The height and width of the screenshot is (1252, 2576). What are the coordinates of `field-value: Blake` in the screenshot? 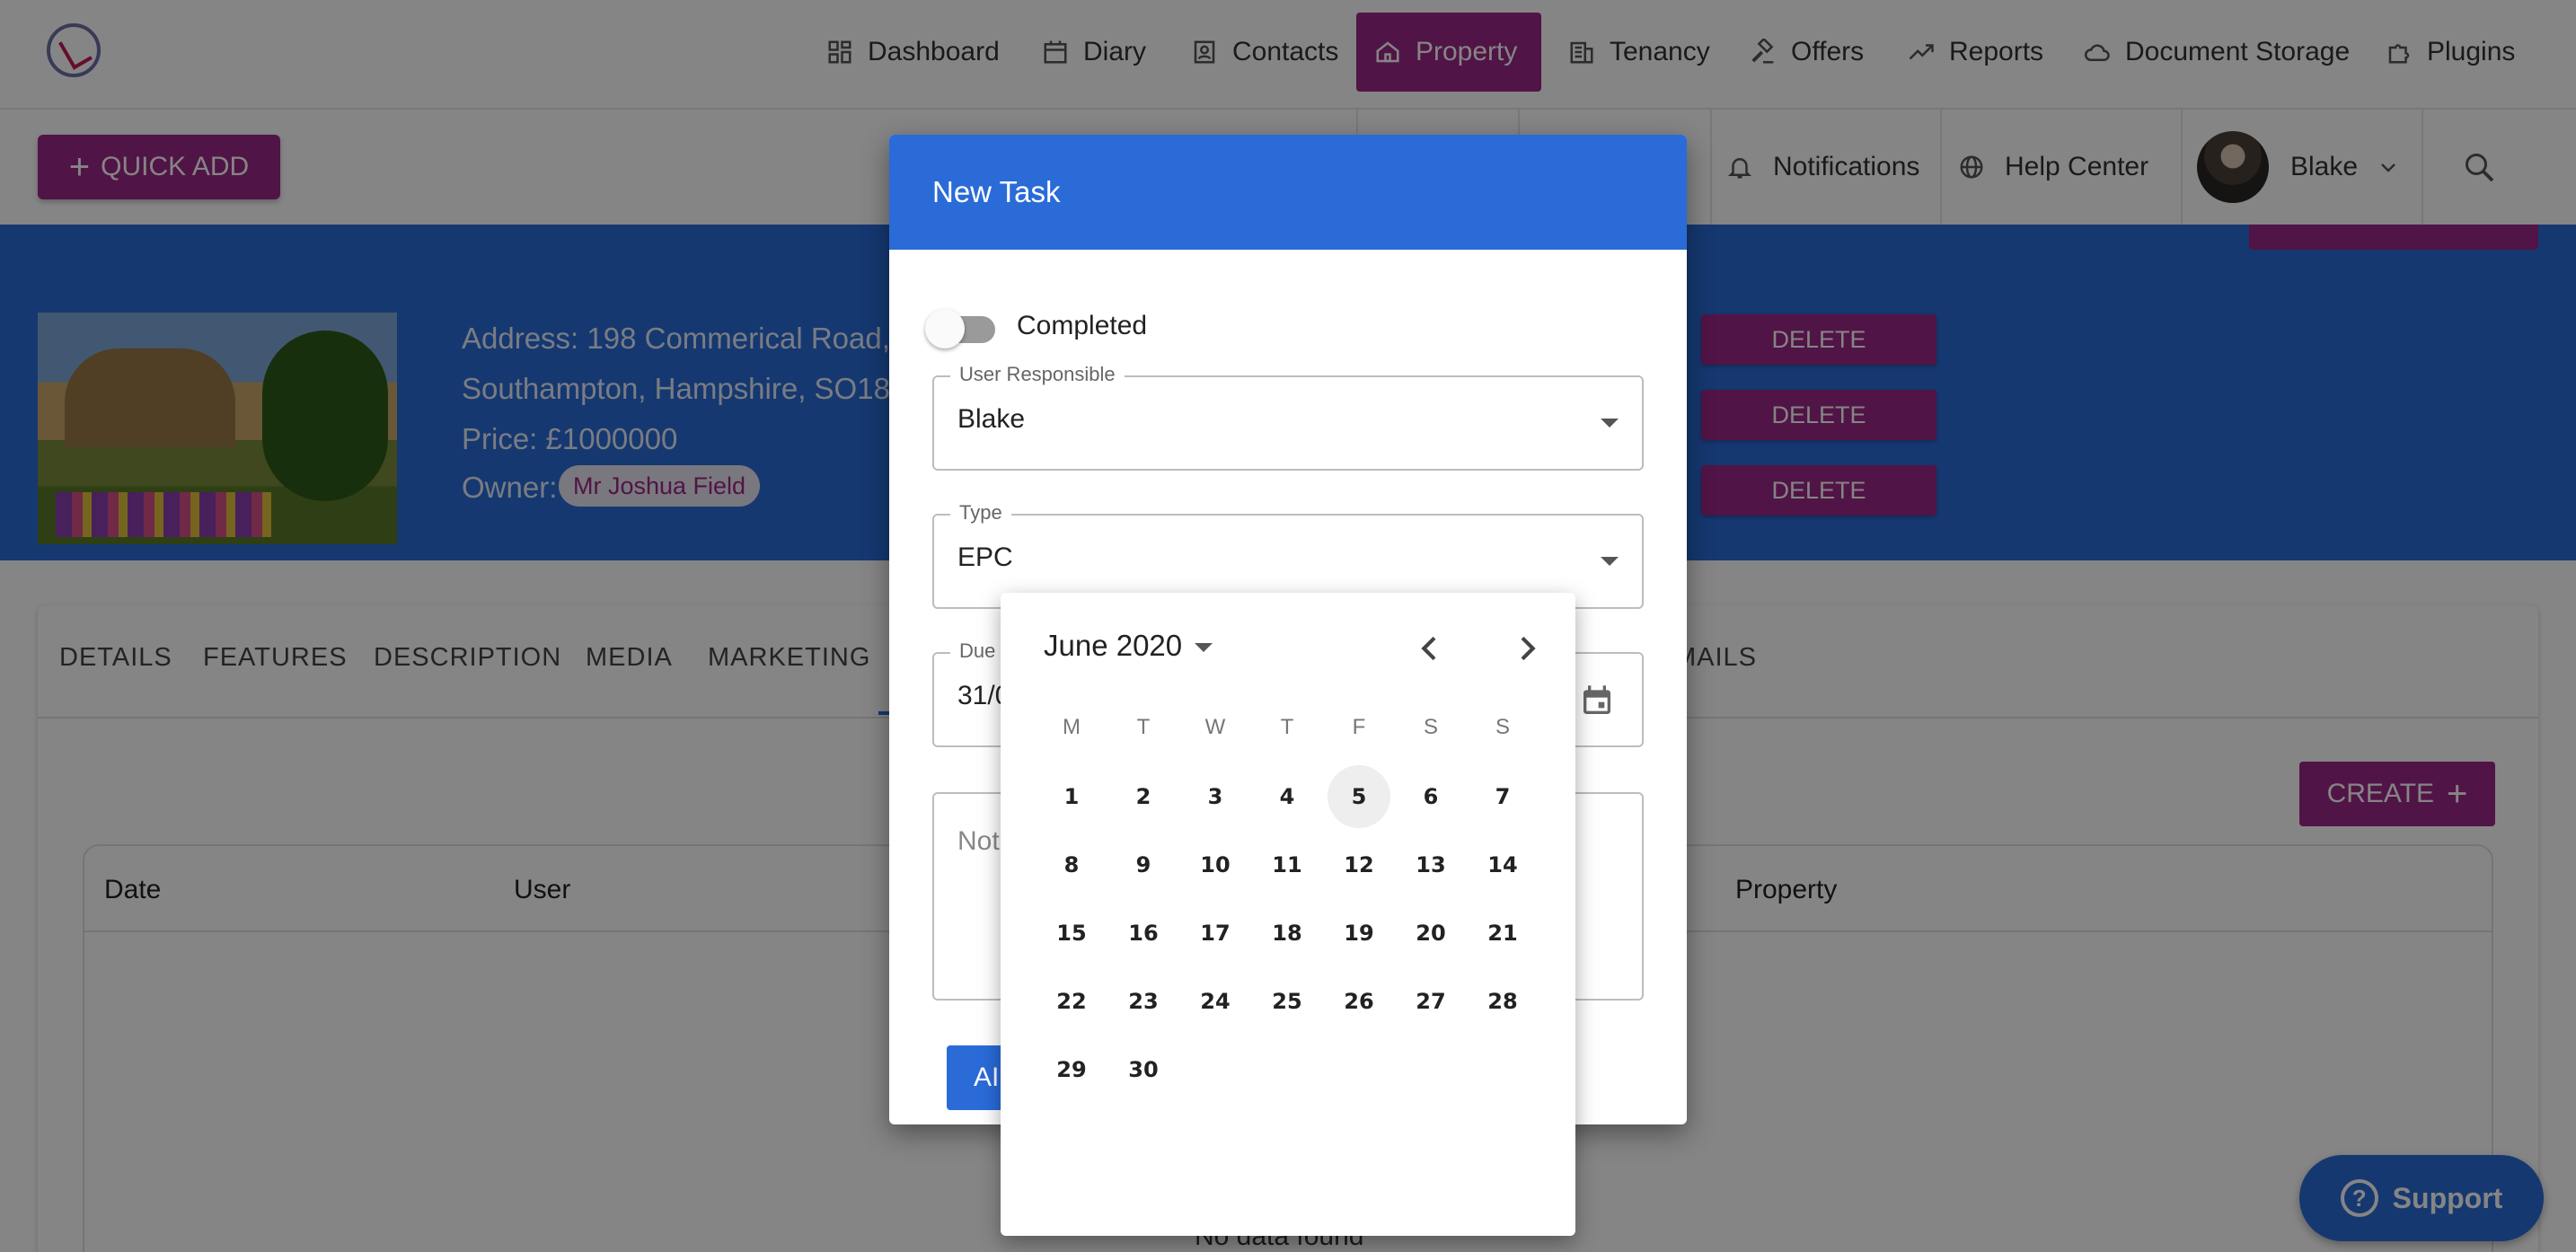 It's located at (991, 419).